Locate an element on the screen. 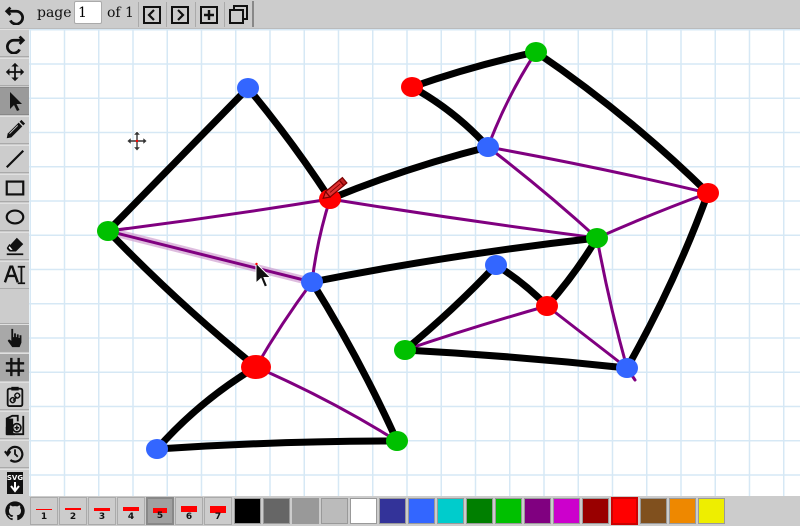 This screenshot has height=526, width=800. stroke-width-4-button: 4 is located at coordinates (131, 511).